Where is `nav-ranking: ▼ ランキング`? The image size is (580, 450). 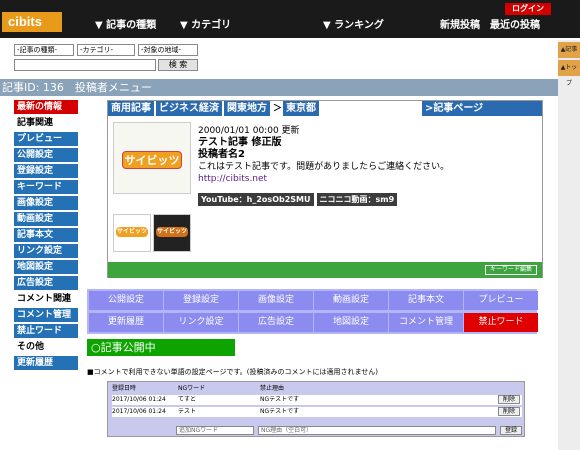
nav-ranking: ▼ ランキング is located at coordinates (353, 23).